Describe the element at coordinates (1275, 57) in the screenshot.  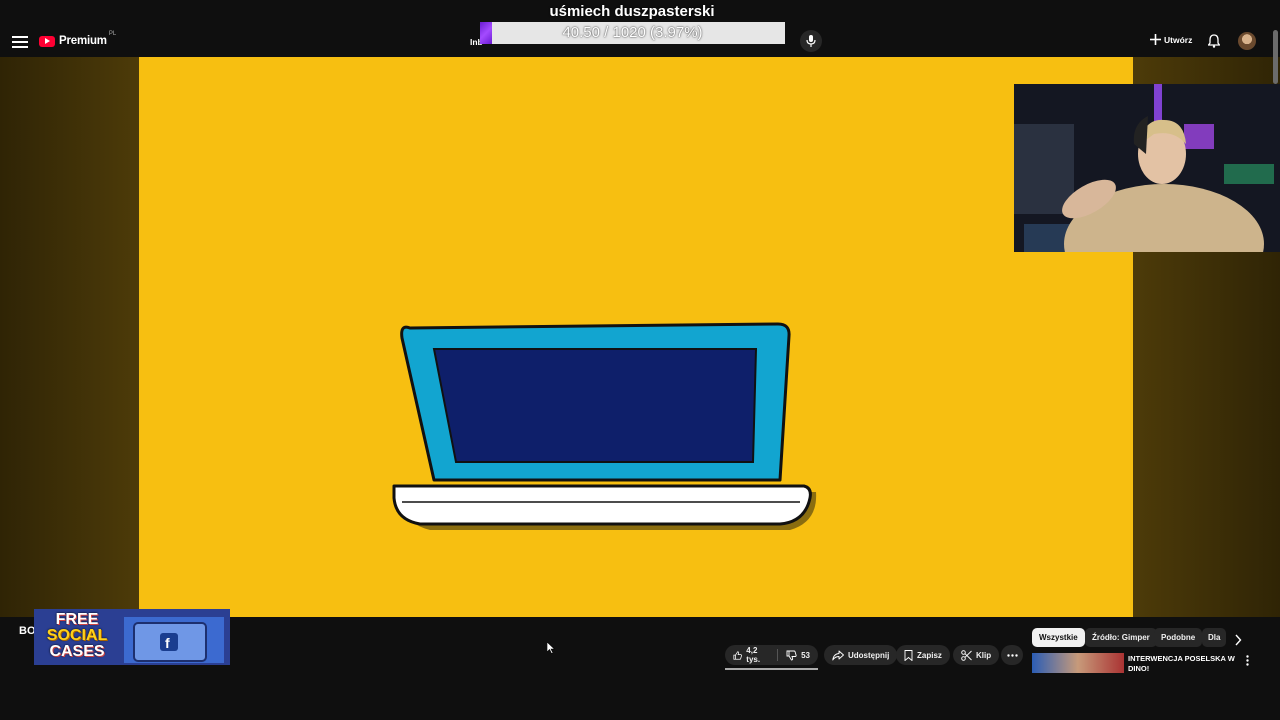
I see `scrollbar-thumb` at that location.